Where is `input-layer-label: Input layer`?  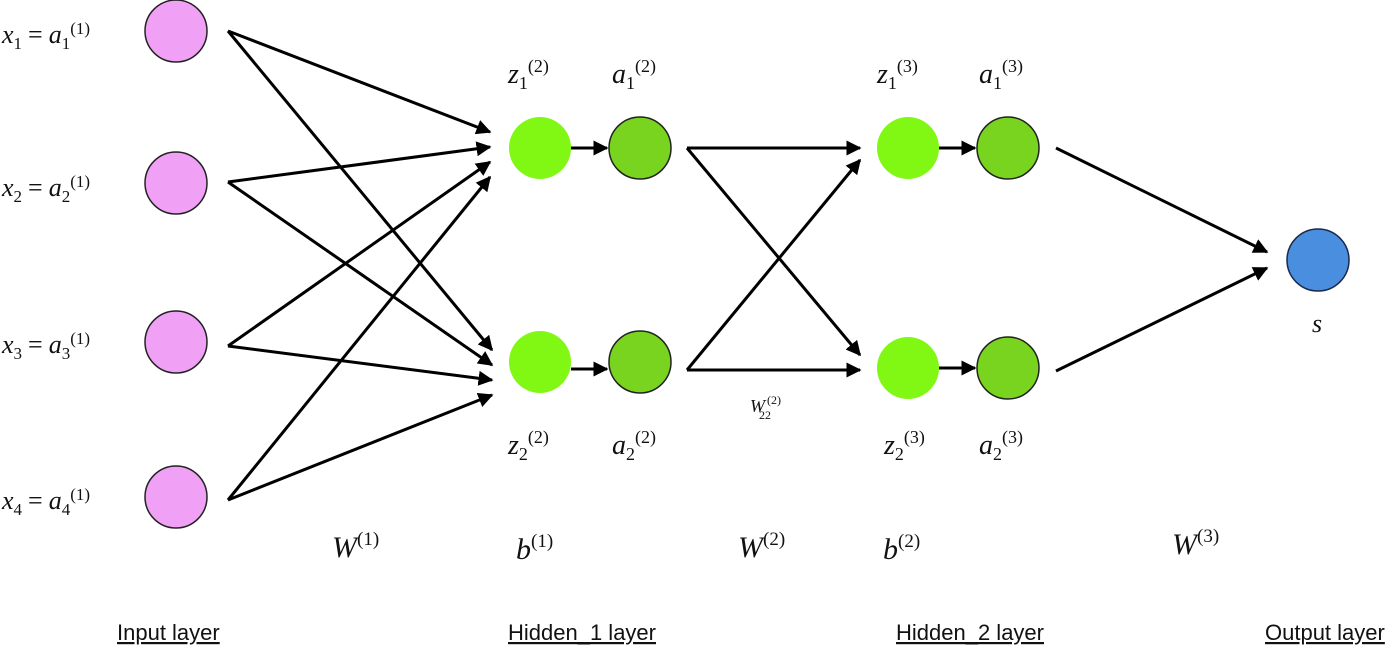
input-layer-label: Input layer is located at coordinates (168, 632).